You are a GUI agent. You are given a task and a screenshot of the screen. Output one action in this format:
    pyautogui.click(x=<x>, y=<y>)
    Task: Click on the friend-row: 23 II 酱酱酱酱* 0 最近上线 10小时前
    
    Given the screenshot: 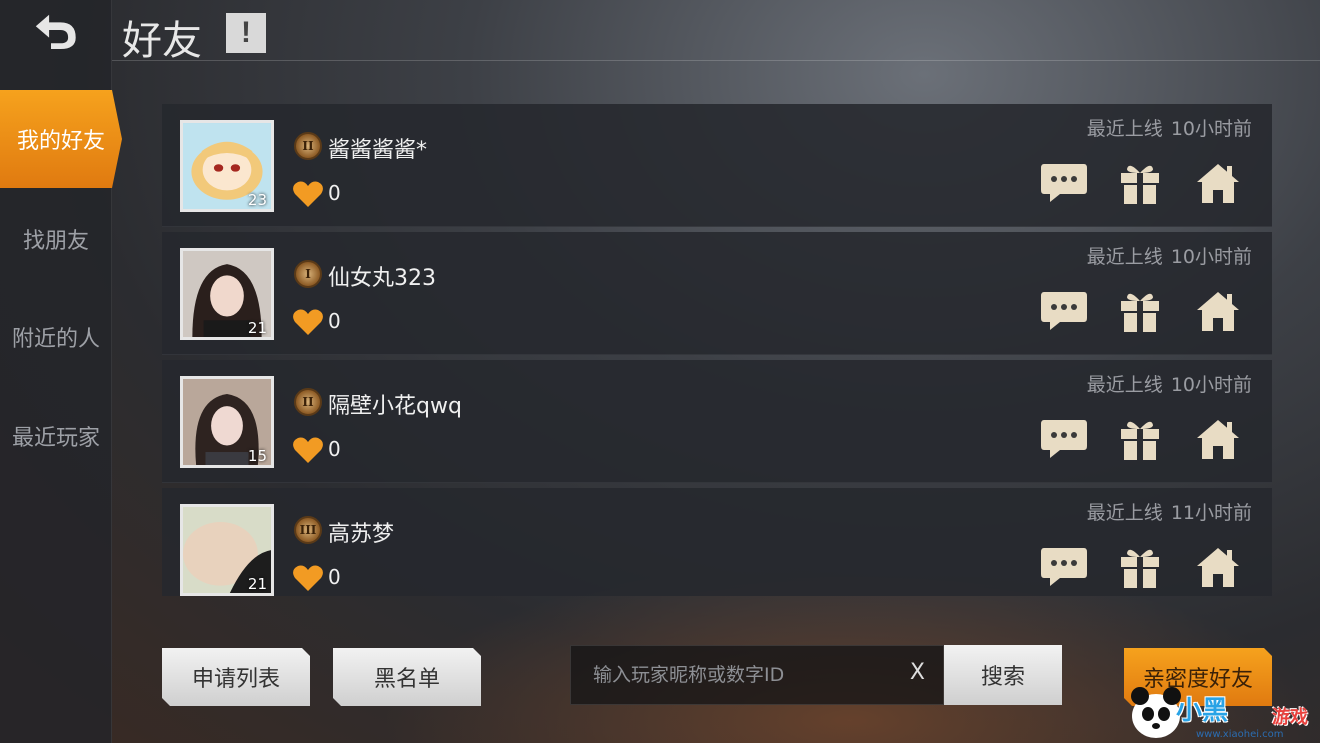 What is the action you would take?
    pyautogui.click(x=717, y=165)
    